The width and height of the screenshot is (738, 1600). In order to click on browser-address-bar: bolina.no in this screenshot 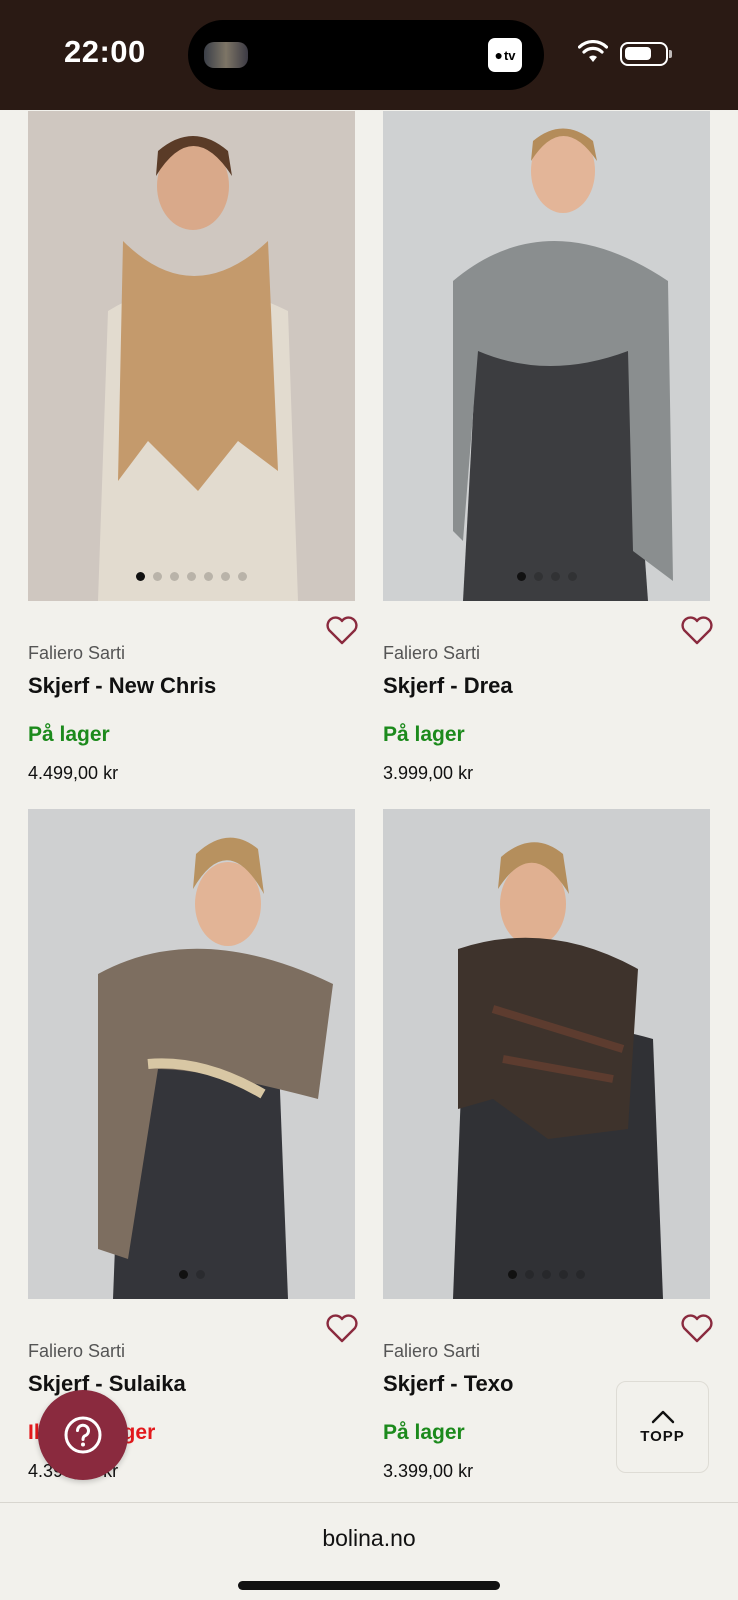, I will do `click(369, 1551)`.